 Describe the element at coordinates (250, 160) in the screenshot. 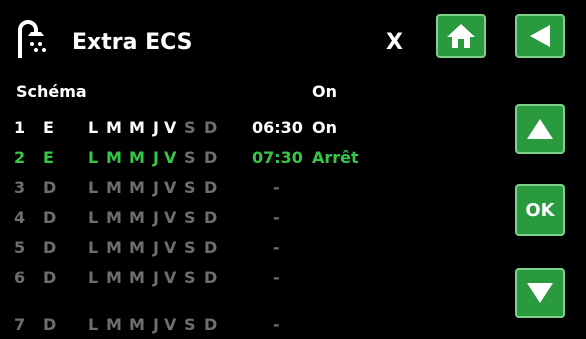

I see `schedule-row-2: 2 E L M M J V S D 07:30 Arrêt` at that location.